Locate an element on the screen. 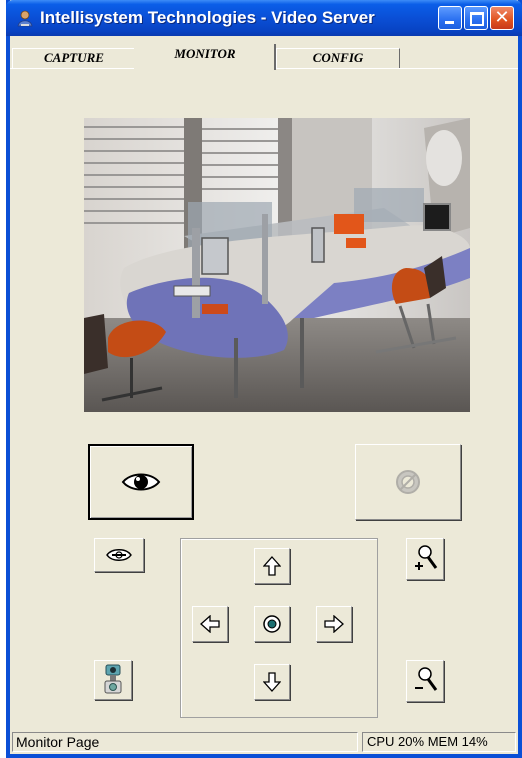  zoom-out-icon is located at coordinates (426, 679).